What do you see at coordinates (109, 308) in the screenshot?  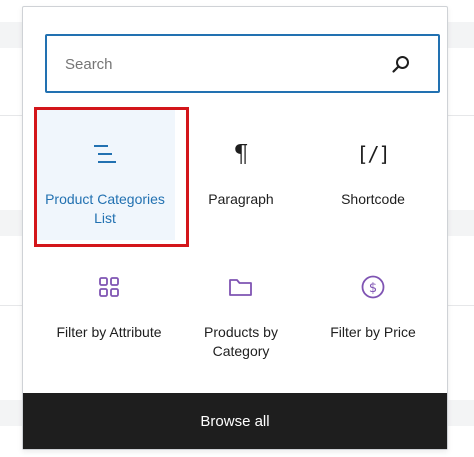 I see `block-filter-by-attribute: Filter by Attribute` at bounding box center [109, 308].